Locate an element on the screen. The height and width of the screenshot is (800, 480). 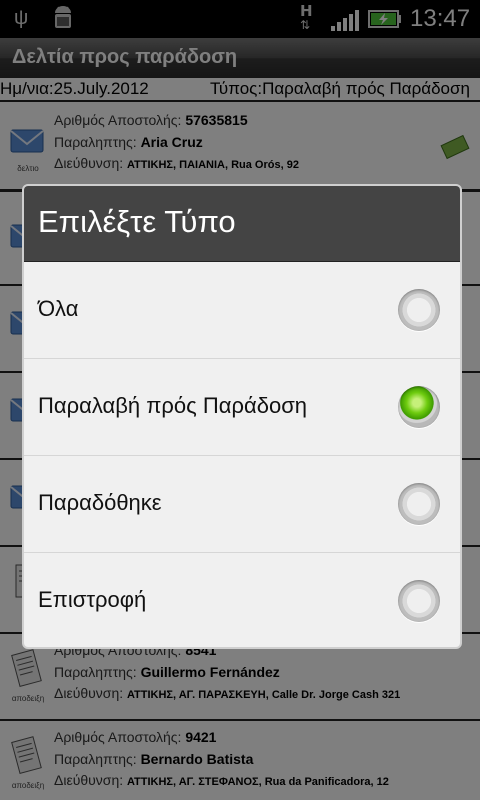
option-all: Όλα is located at coordinates (242, 310).